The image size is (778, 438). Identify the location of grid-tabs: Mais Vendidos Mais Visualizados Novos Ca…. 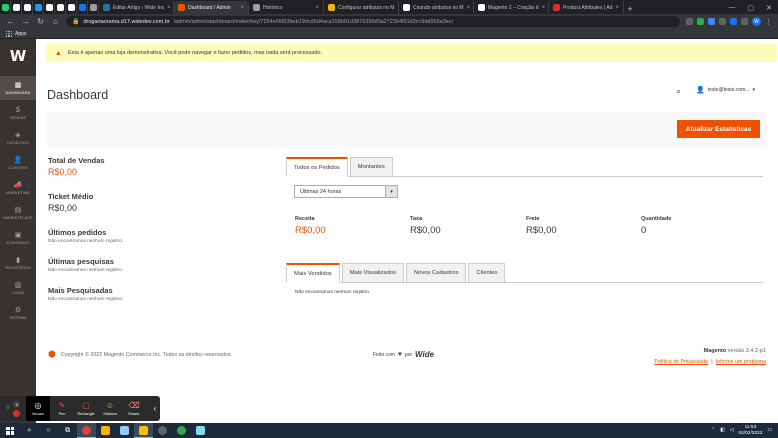
(396, 273).